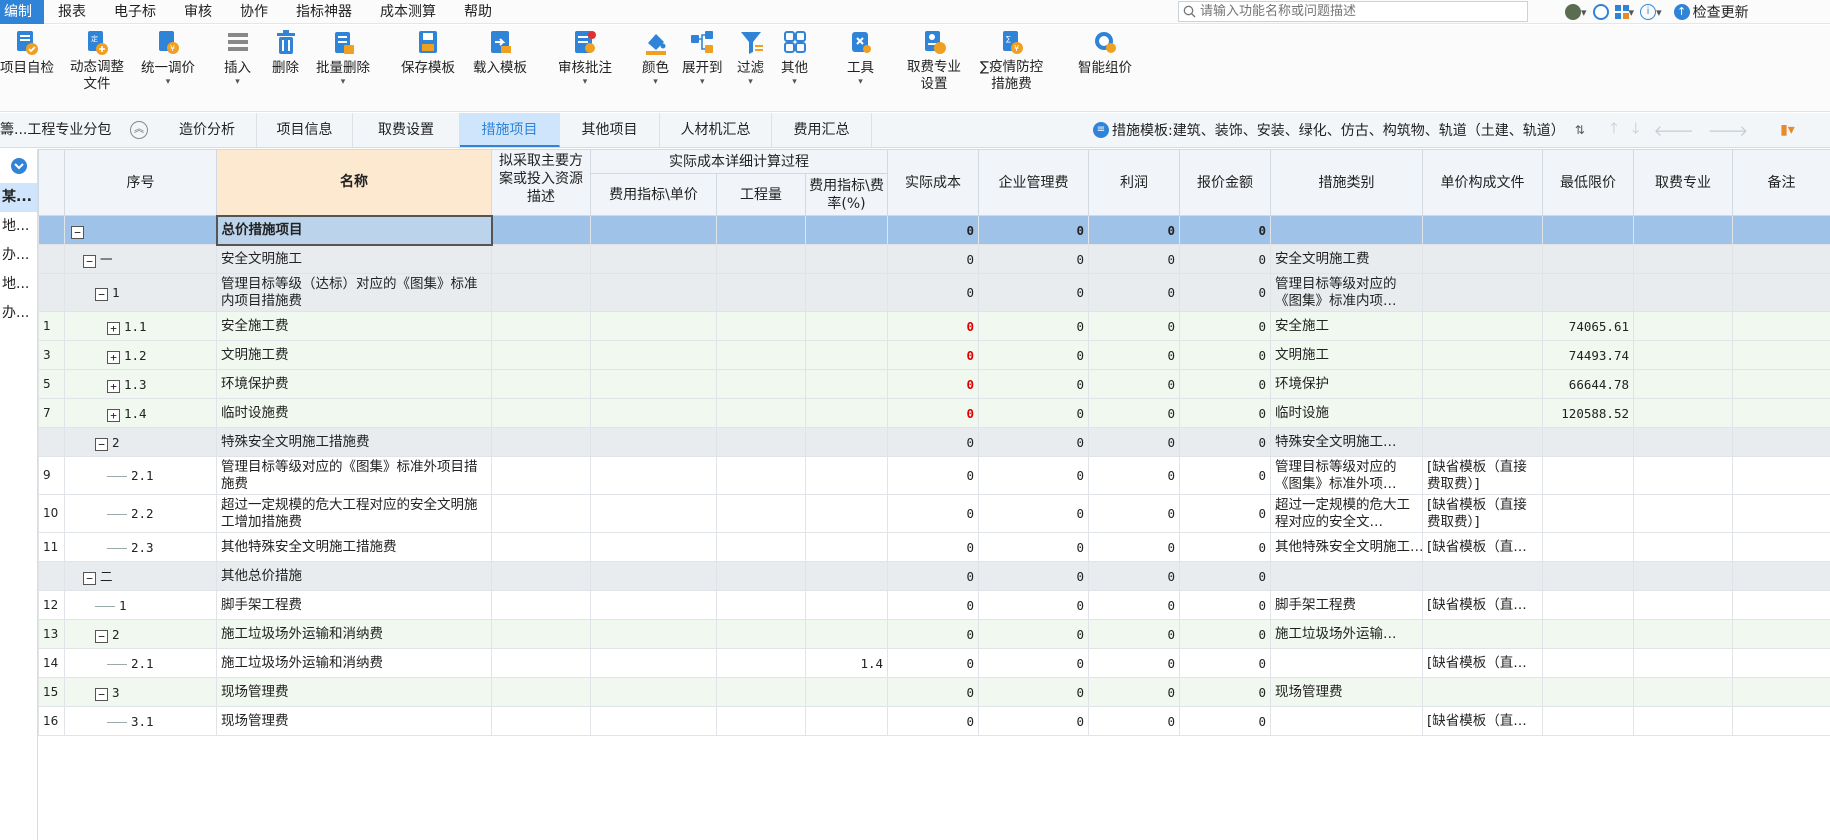 This screenshot has height=840, width=1830. Describe the element at coordinates (140, 605) in the screenshot. I see `seq-cell: 1` at that location.